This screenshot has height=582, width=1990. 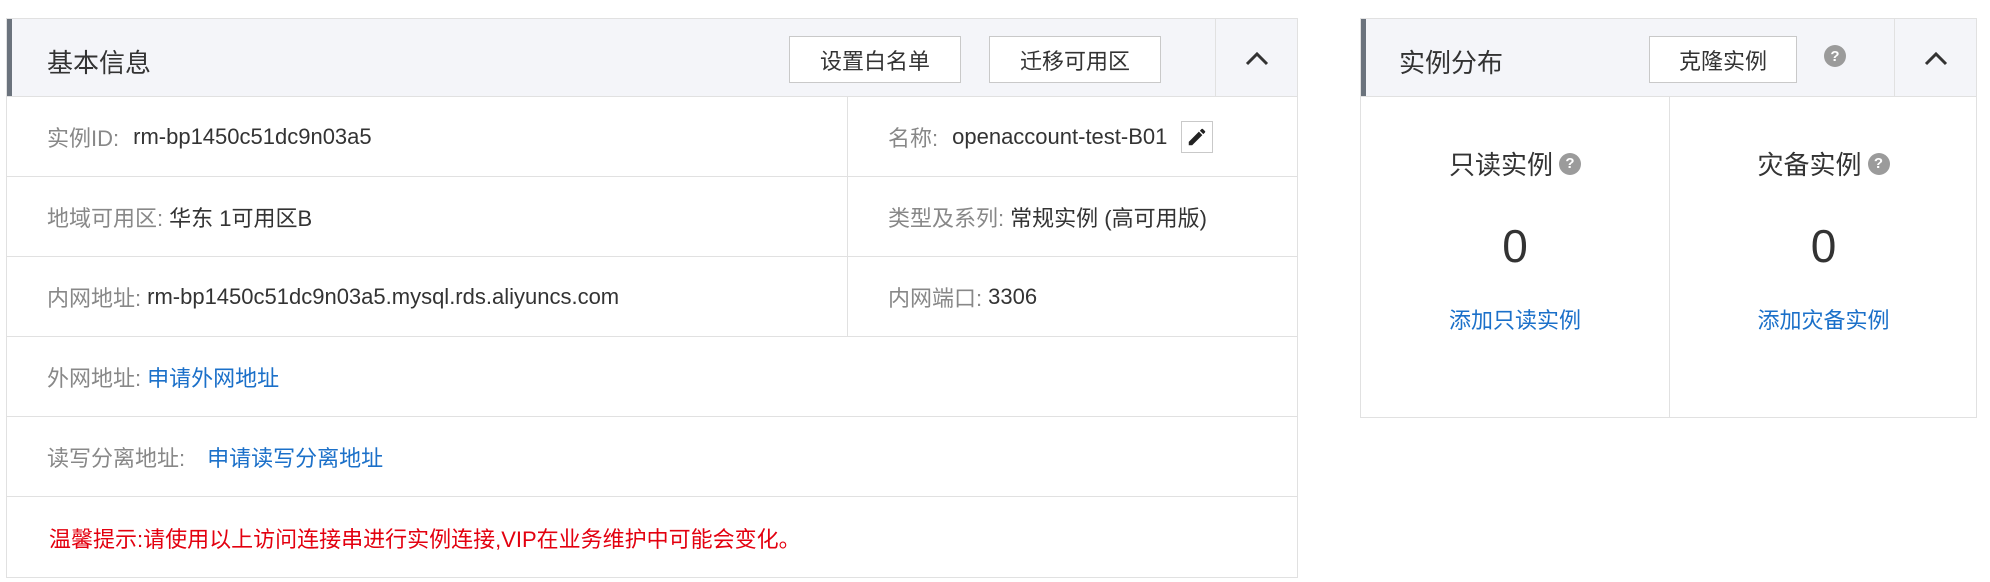 I want to click on apply-internet-address-link: 申请外网地址, so click(x=213, y=377).